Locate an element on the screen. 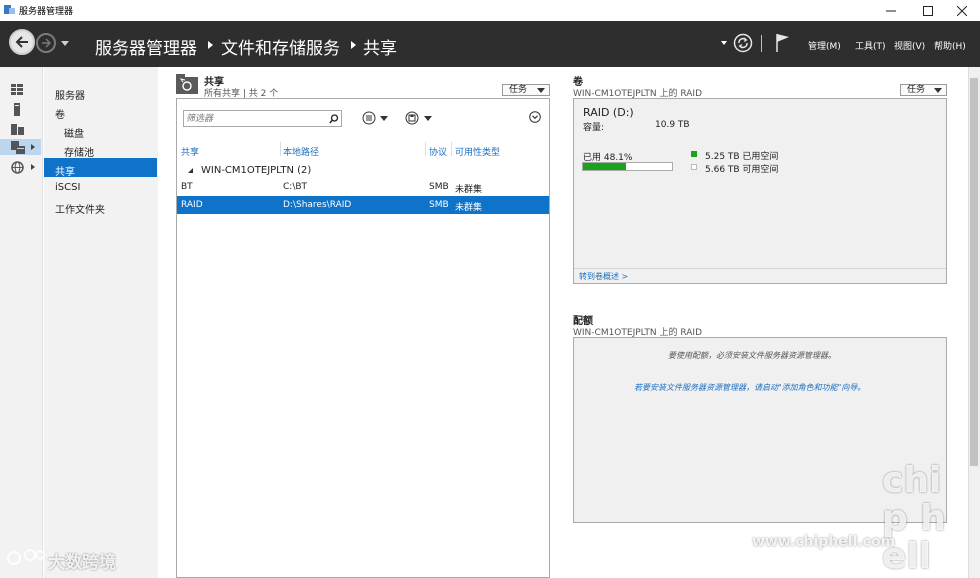 This screenshot has height=578, width=980. refresh-dropdown-icon is located at coordinates (724, 43).